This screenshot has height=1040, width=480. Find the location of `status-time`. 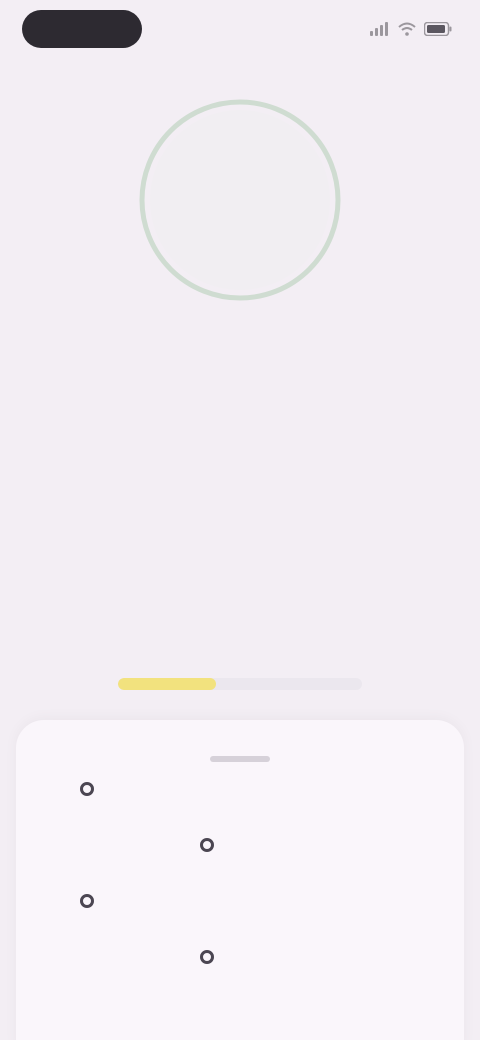

status-time is located at coordinates (82, 29).